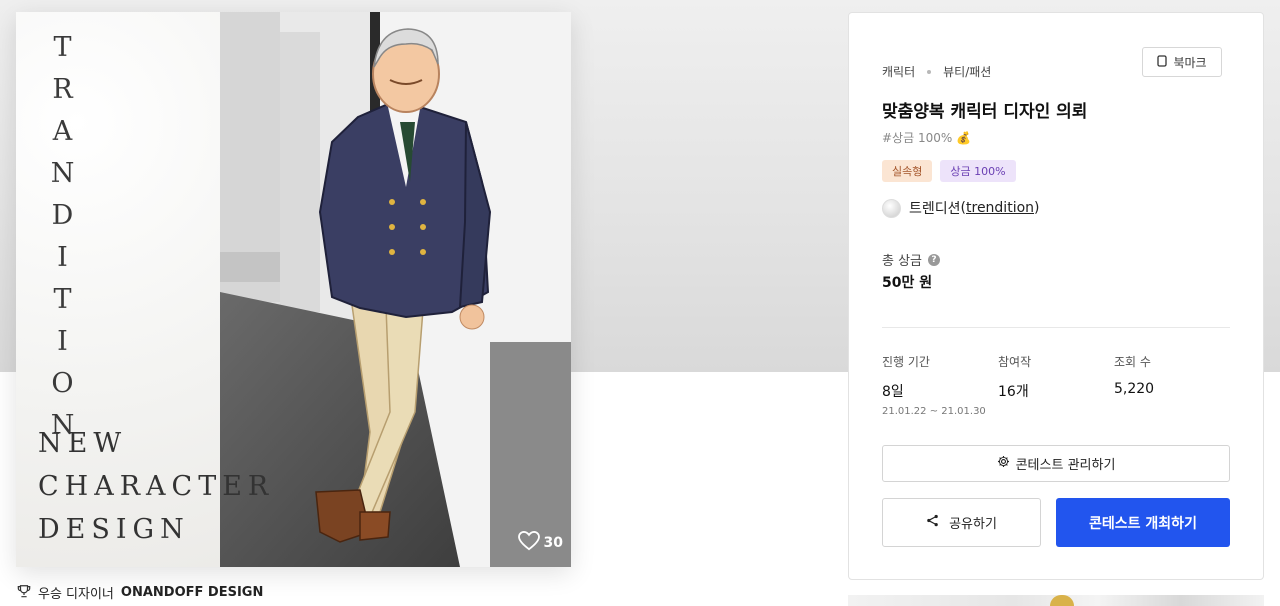 The width and height of the screenshot is (1280, 606). What do you see at coordinates (936, 71) in the screenshot?
I see `breadcrumb: 캐릭터 뷰티/패션` at bounding box center [936, 71].